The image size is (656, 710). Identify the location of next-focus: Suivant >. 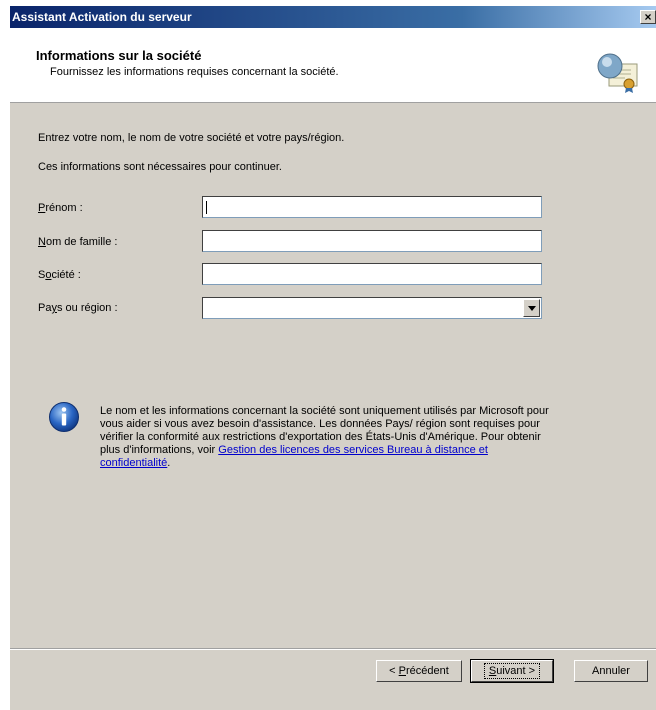
(512, 671).